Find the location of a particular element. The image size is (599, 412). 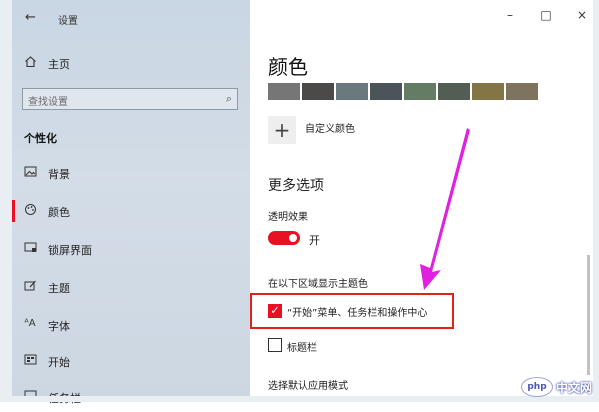

watermark-logo: php is located at coordinates (537, 387).